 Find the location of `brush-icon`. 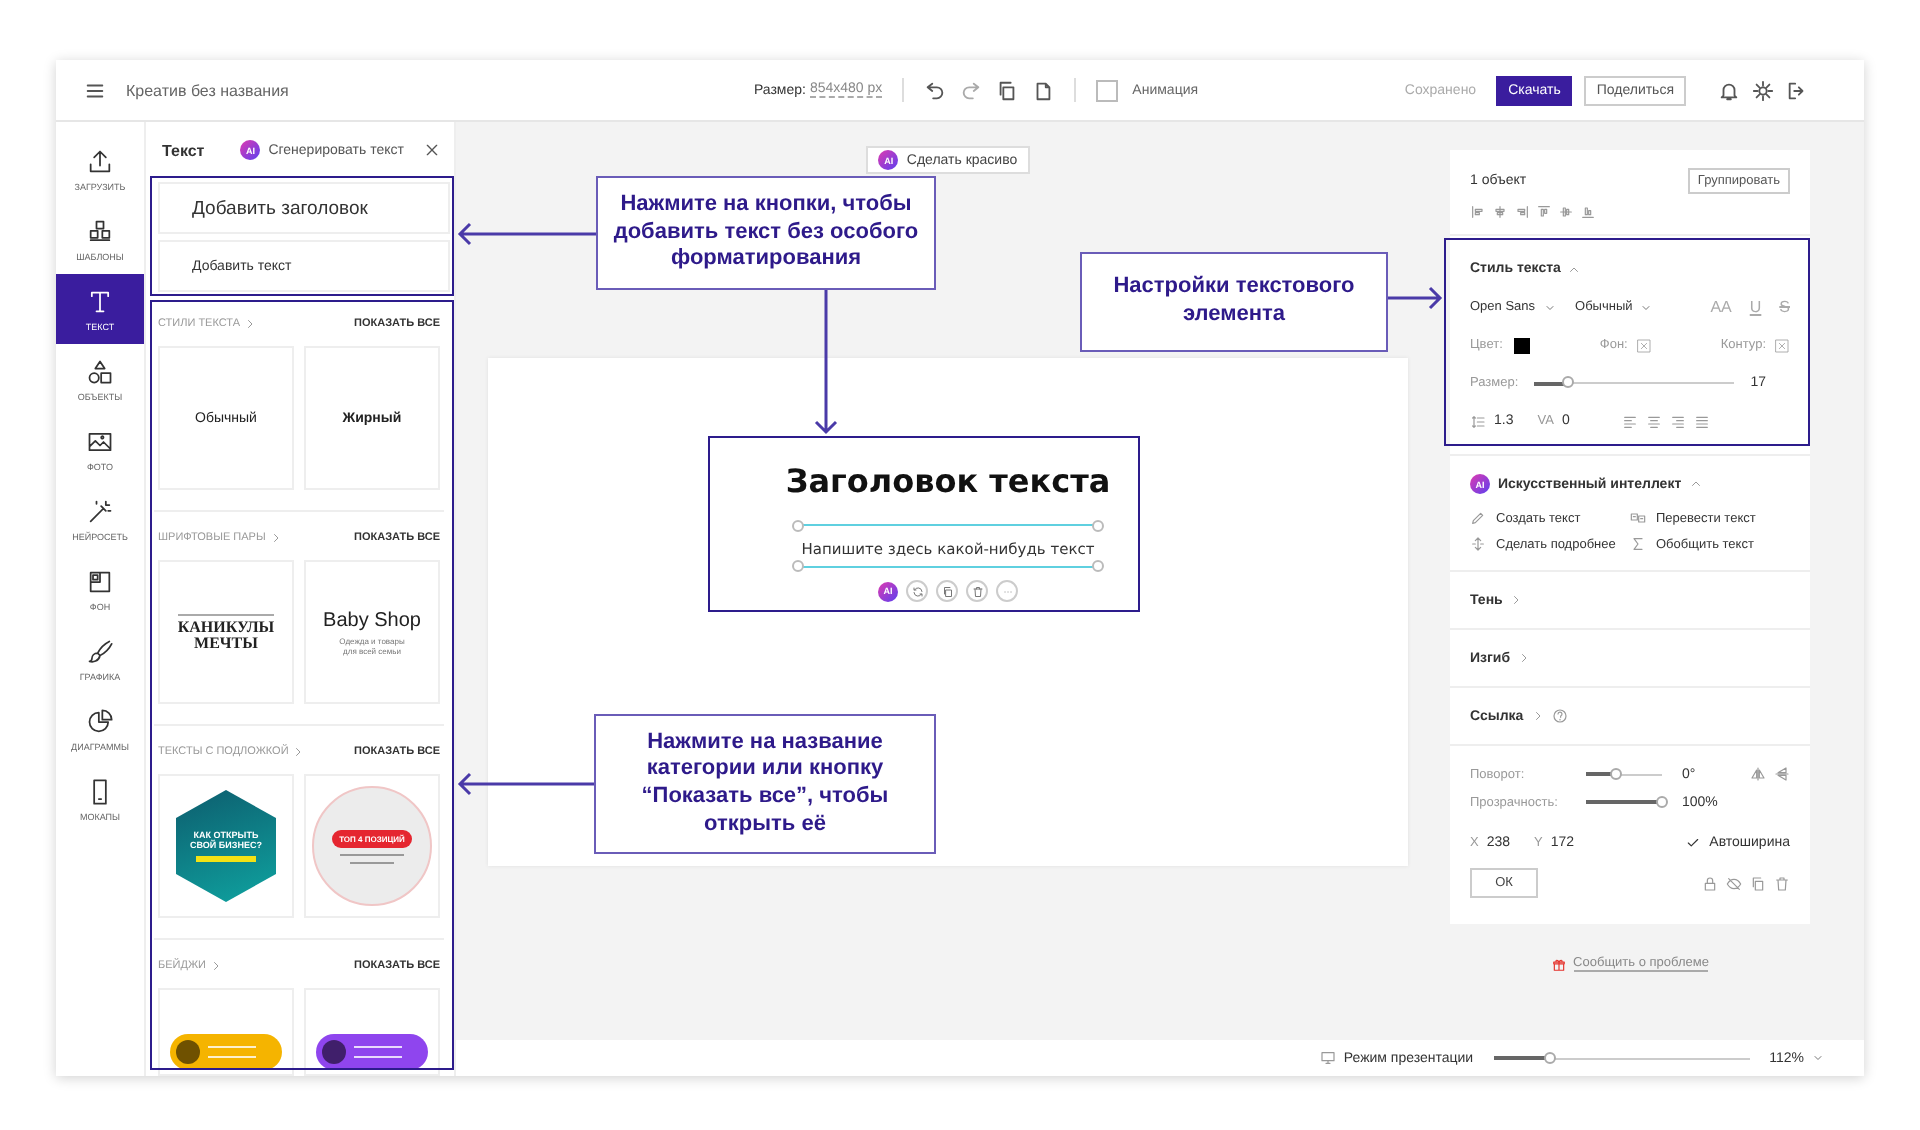

brush-icon is located at coordinates (100, 651).